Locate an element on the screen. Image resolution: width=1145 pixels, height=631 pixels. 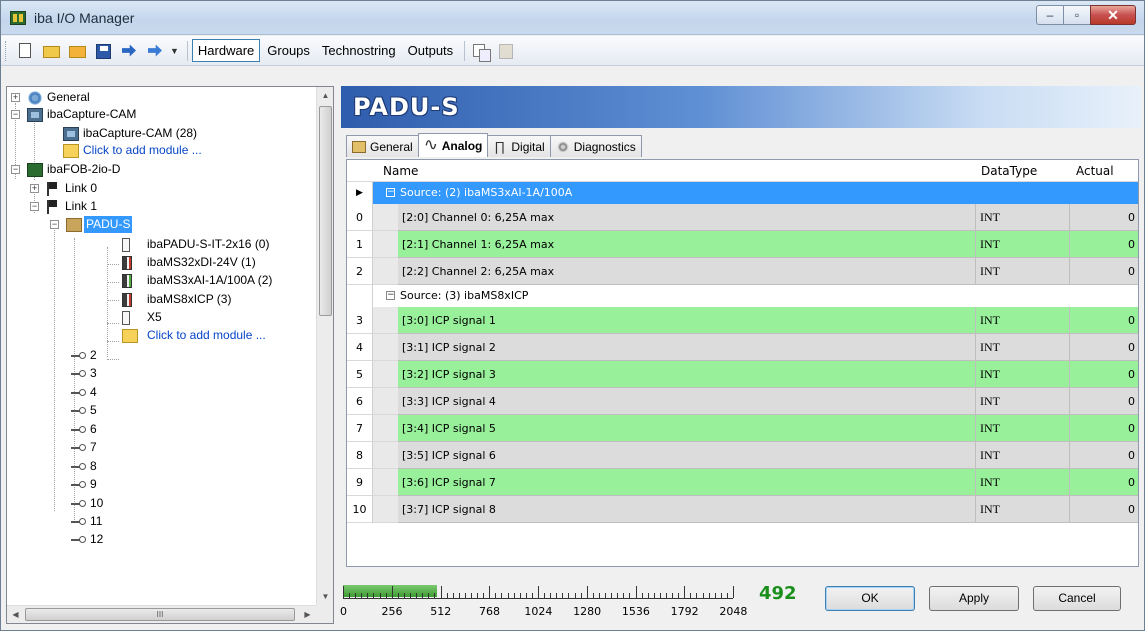
signal-name-cell: [3:2] ICP signal 3 is located at coordinates (687, 374).